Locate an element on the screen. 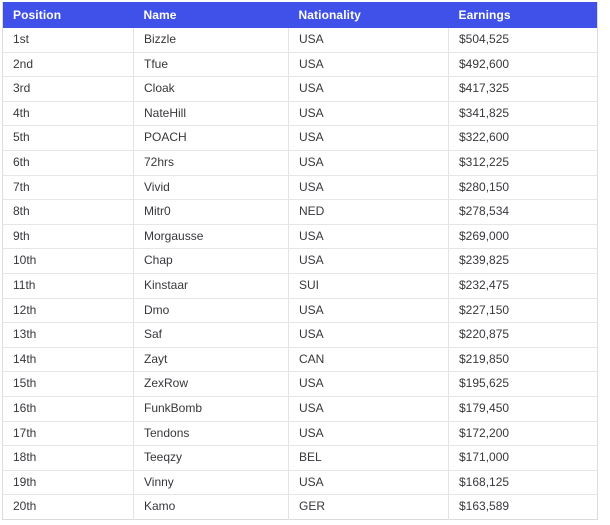  table-row: 7th Vivid USA $280,150 is located at coordinates (300, 188).